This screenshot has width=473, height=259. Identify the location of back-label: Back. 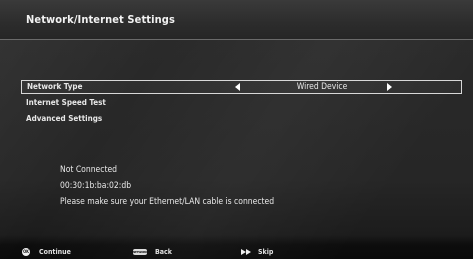
(163, 252).